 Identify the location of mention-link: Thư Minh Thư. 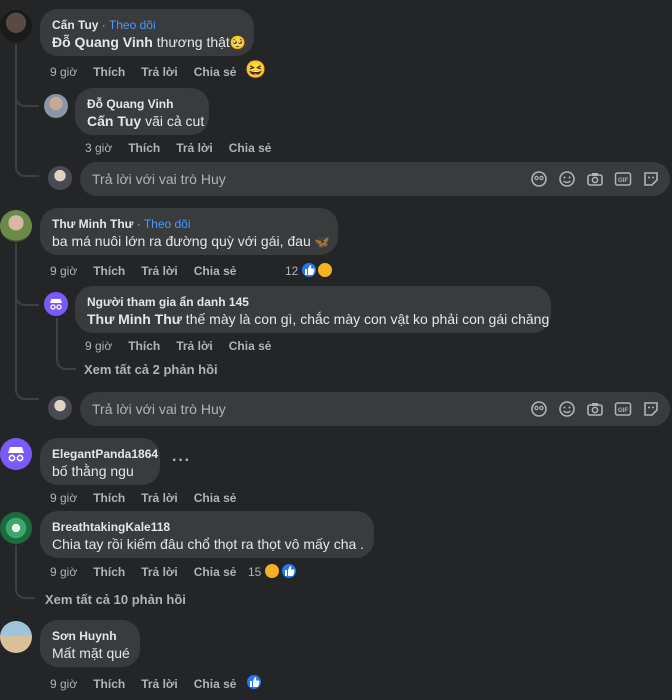
(134, 319).